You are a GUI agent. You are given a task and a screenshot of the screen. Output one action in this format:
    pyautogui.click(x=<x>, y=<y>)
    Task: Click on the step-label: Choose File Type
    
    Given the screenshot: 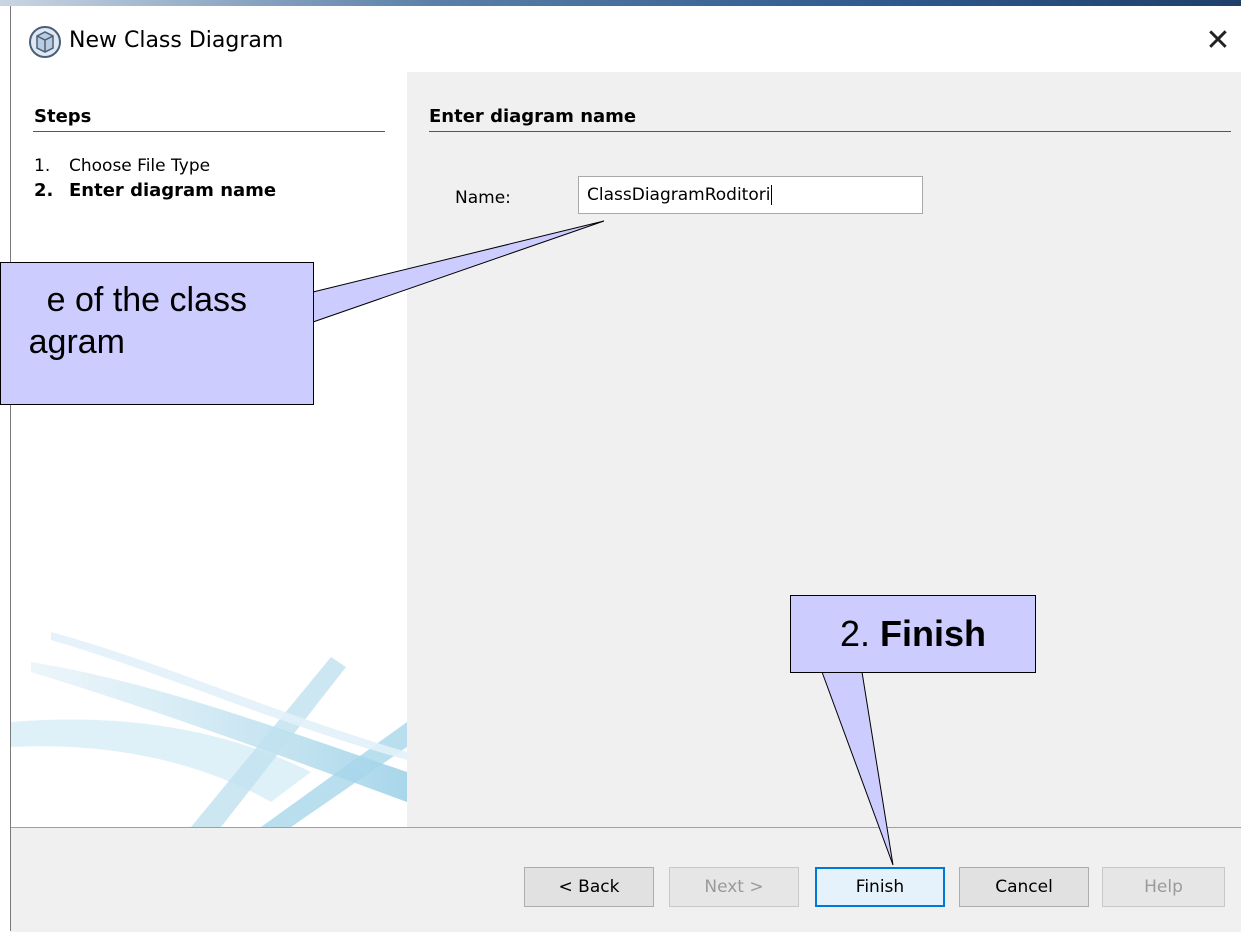 What is the action you would take?
    pyautogui.click(x=140, y=166)
    